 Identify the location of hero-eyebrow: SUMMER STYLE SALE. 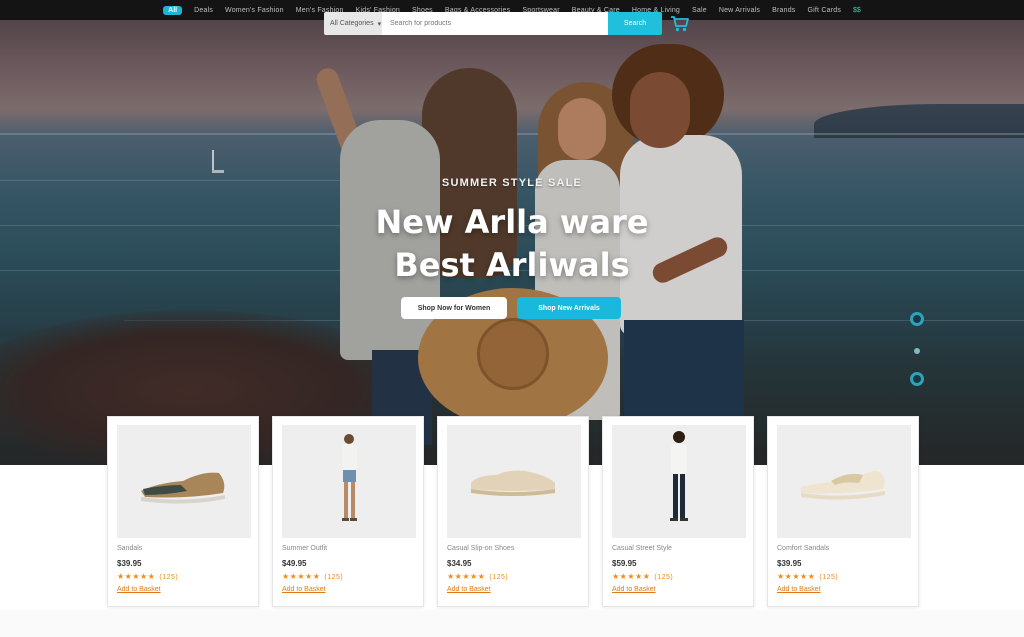
(512, 183).